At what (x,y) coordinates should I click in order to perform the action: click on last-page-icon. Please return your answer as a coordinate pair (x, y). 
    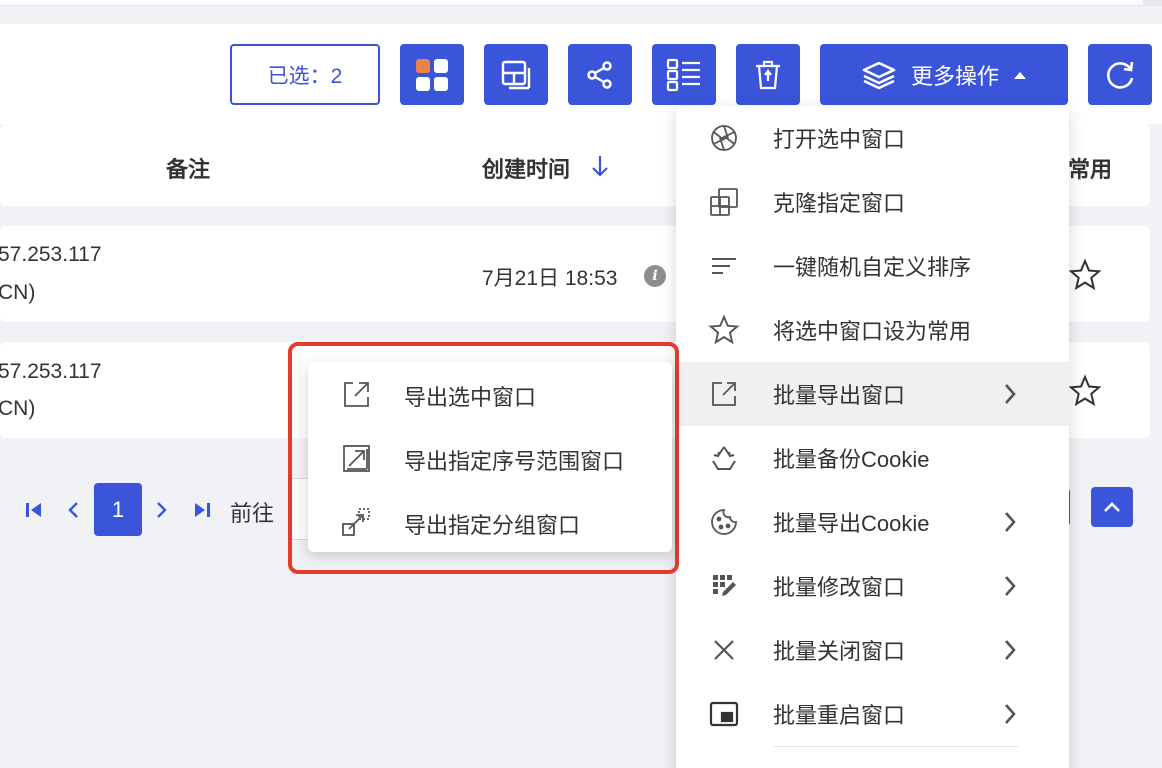
    Looking at the image, I should click on (202, 510).